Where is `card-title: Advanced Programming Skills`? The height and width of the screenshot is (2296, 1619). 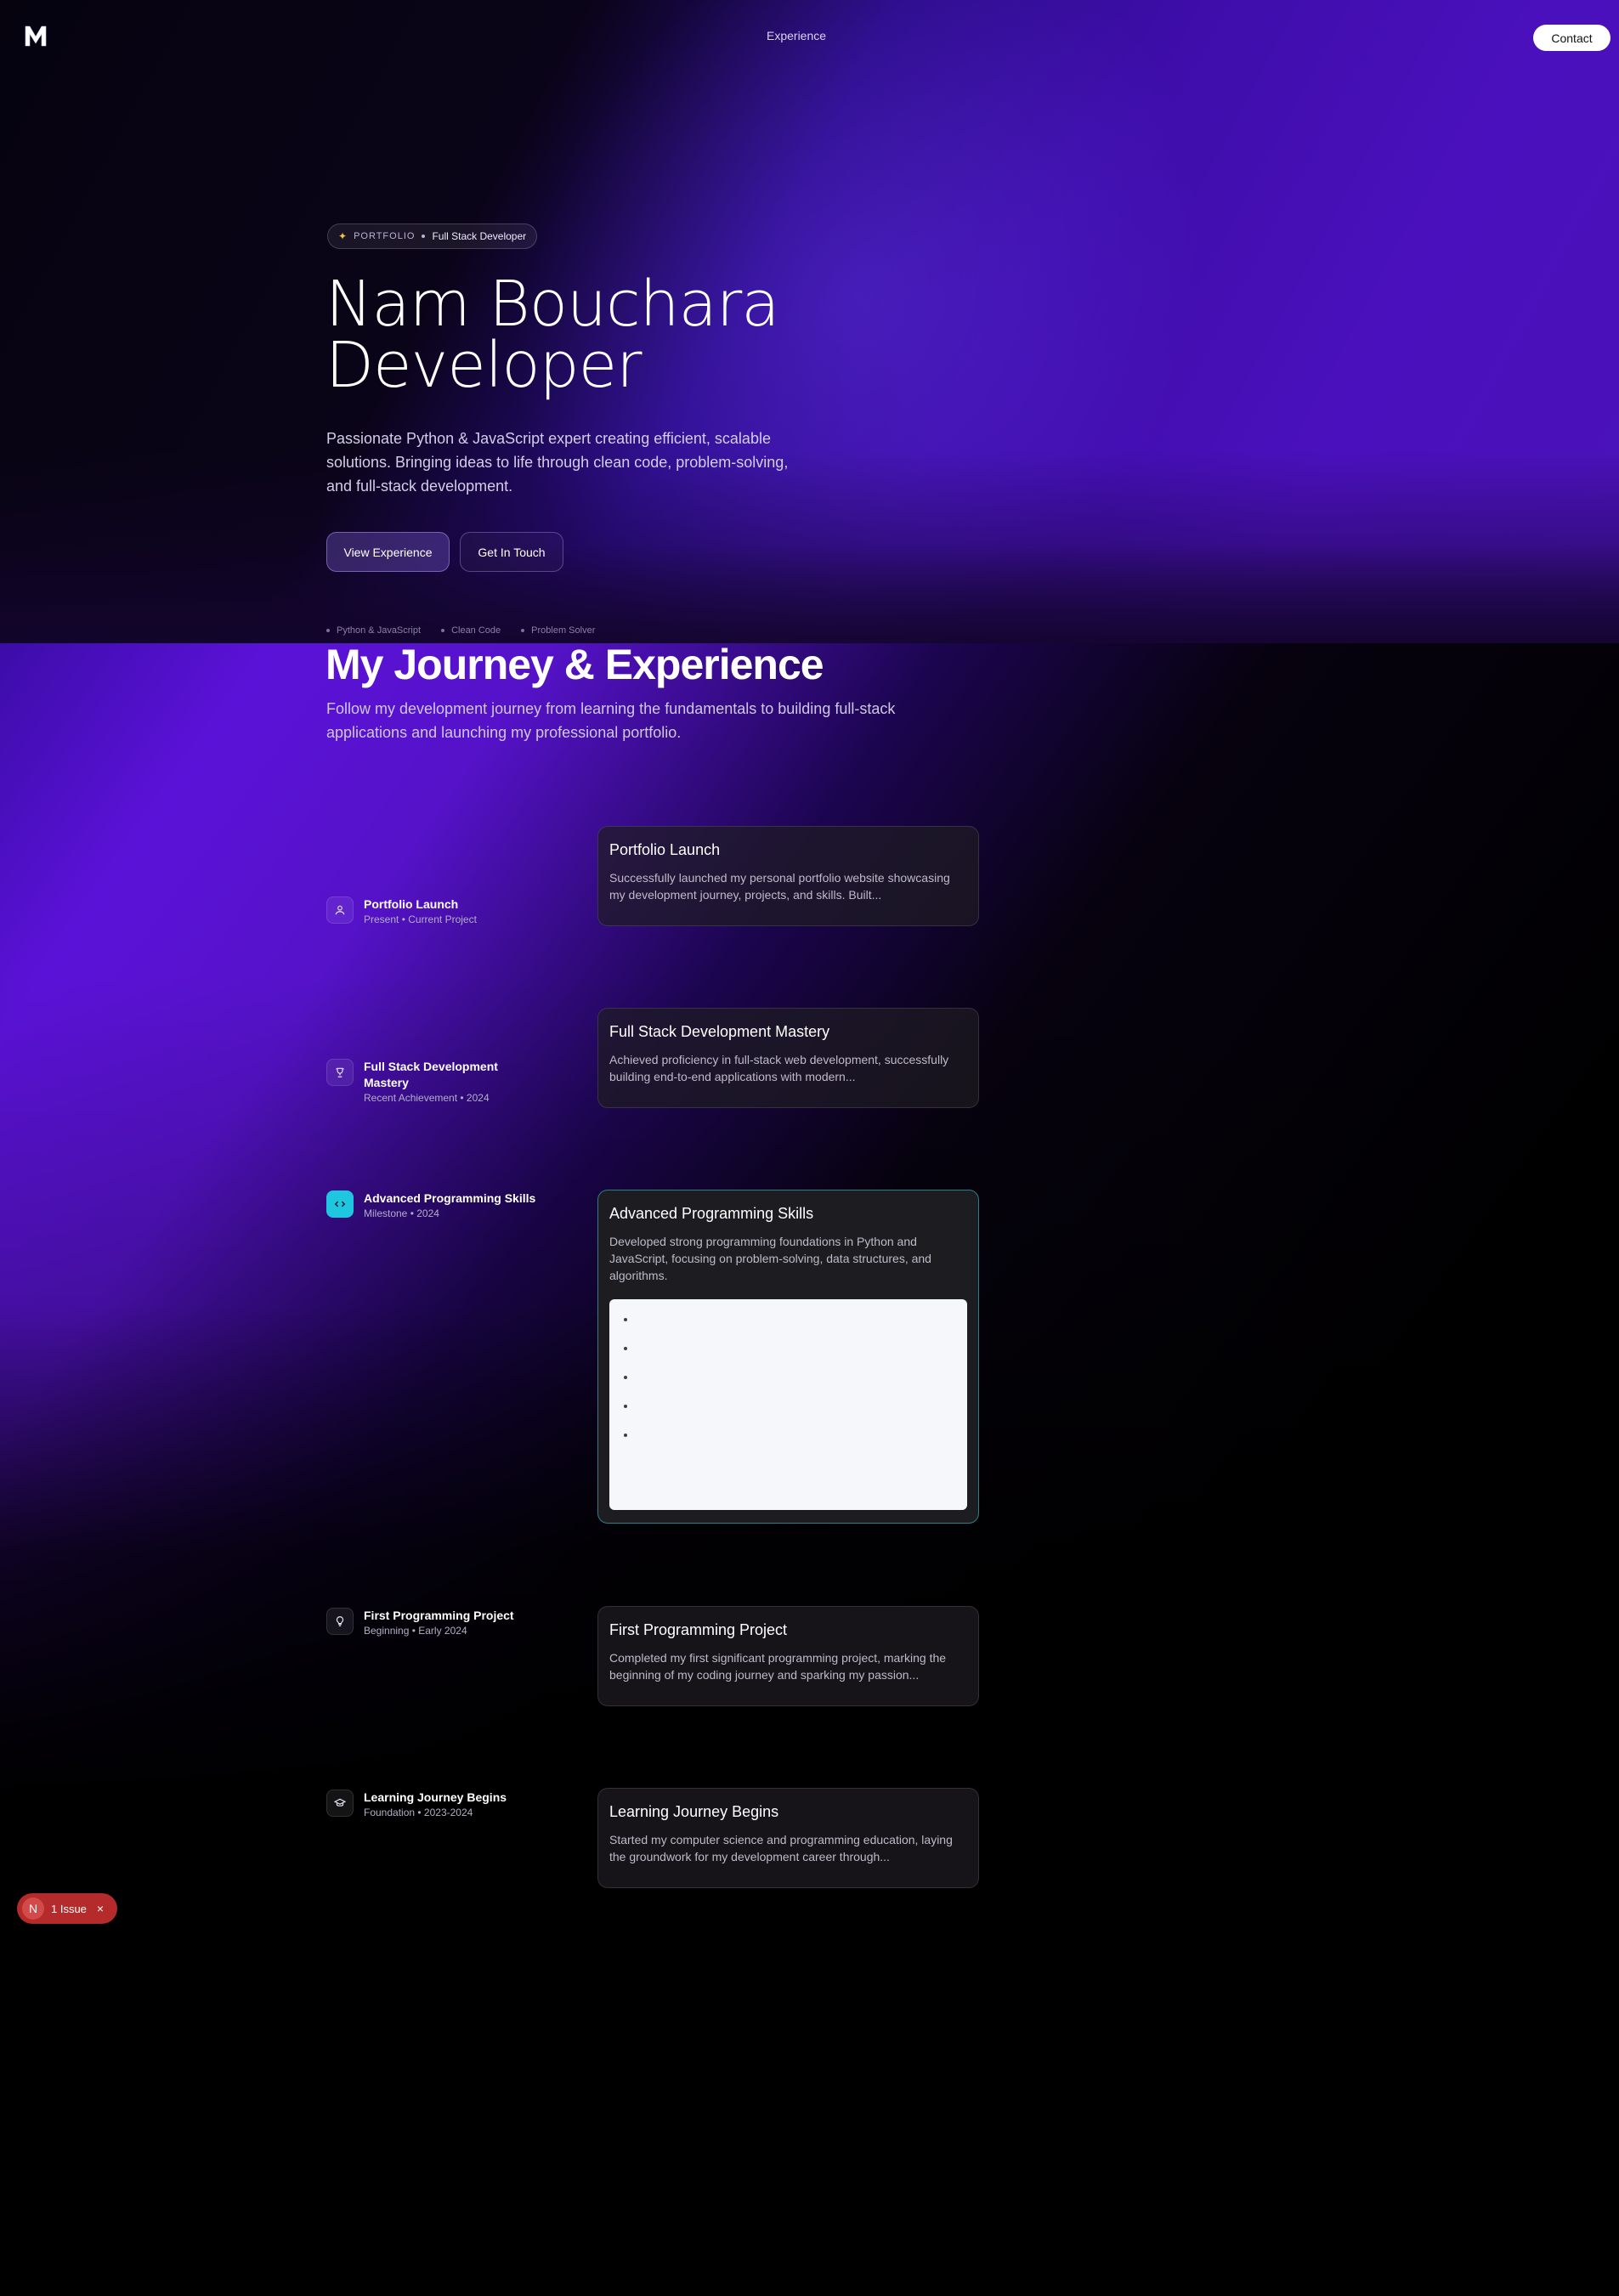 card-title: Advanced Programming Skills is located at coordinates (711, 1213).